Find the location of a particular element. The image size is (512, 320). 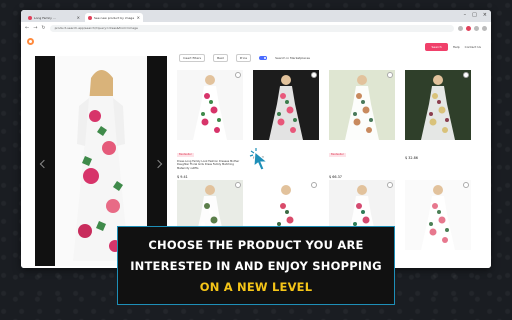

pointer-cursor-icon is located at coordinates (261, 162).